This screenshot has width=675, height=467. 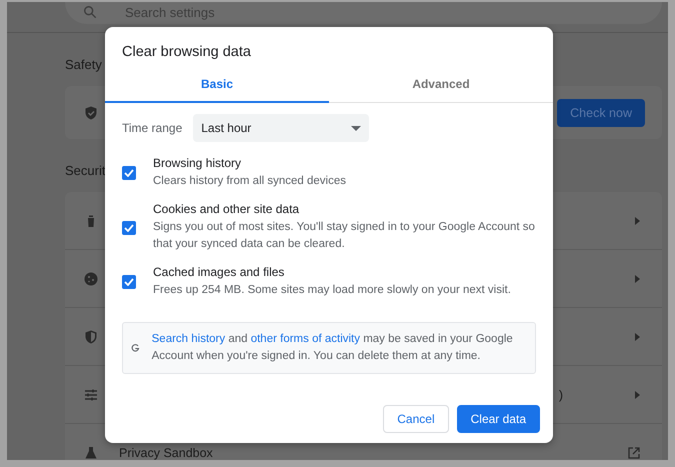 What do you see at coordinates (91, 452) in the screenshot?
I see `flask-icon` at bounding box center [91, 452].